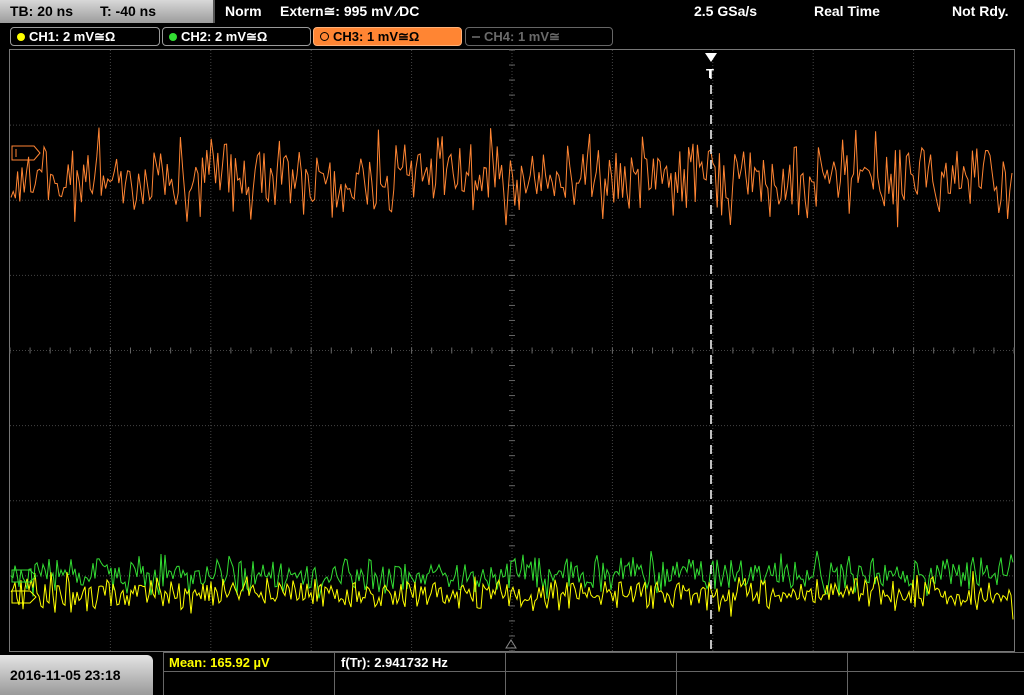  Describe the element at coordinates (847, 673) in the screenshot. I see `meas-divider-col4` at that location.